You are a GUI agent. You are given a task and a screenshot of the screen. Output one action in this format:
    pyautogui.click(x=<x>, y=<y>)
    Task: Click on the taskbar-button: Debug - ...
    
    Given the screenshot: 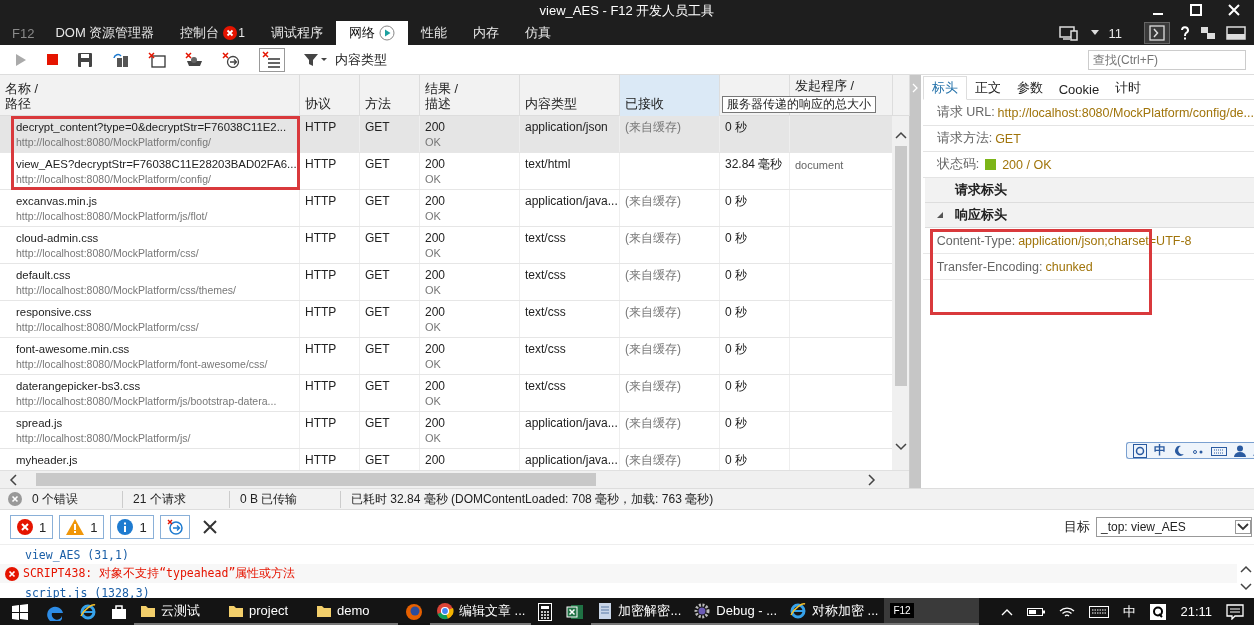 What is the action you would take?
    pyautogui.click(x=735, y=611)
    